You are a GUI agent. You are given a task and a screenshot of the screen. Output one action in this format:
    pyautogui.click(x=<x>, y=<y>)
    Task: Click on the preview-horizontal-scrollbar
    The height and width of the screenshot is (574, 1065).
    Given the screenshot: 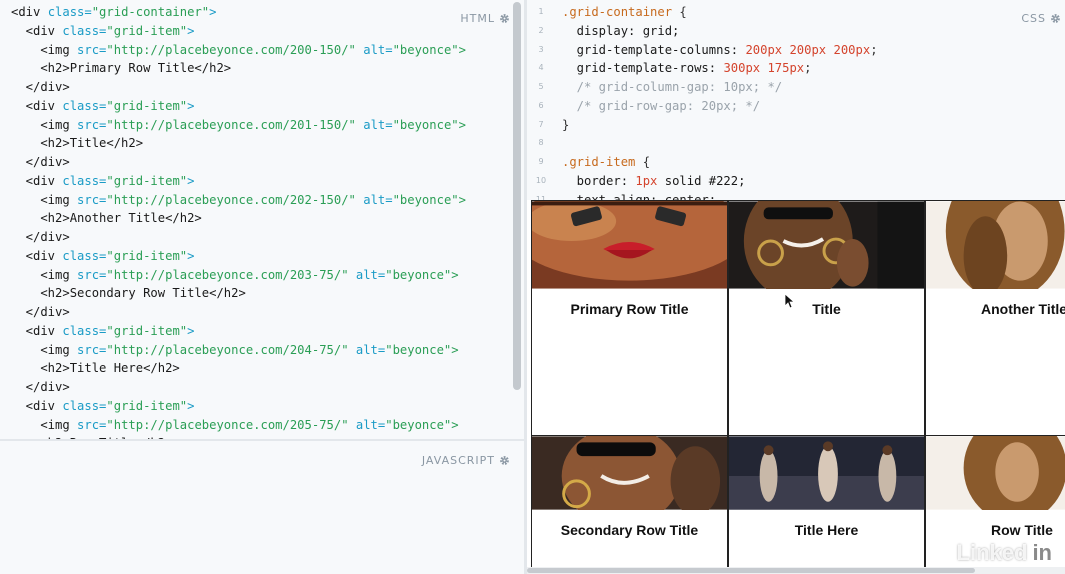 What is the action you would take?
    pyautogui.click(x=796, y=570)
    